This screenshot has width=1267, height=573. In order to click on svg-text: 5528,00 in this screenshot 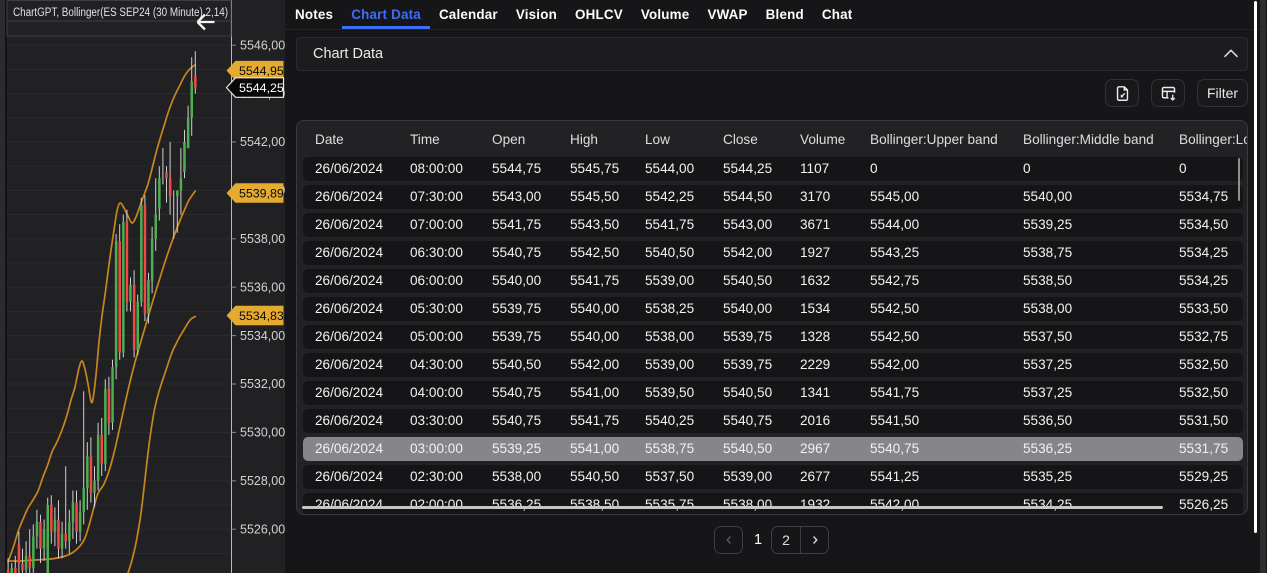, I will do `click(262, 481)`.